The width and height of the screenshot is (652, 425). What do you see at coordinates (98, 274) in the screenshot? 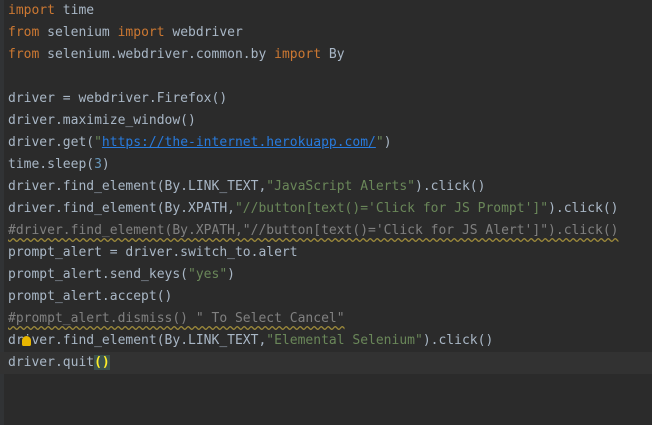
I see `code-text: prompt_alert.send_keys(` at bounding box center [98, 274].